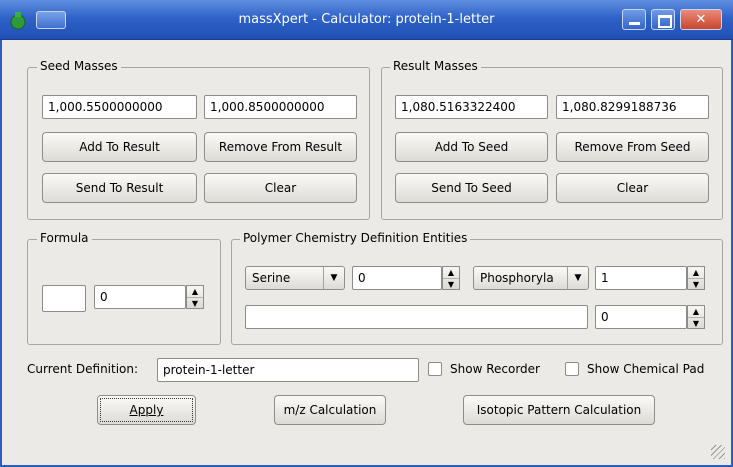  What do you see at coordinates (718, 452) in the screenshot?
I see `resize-grip-icon` at bounding box center [718, 452].